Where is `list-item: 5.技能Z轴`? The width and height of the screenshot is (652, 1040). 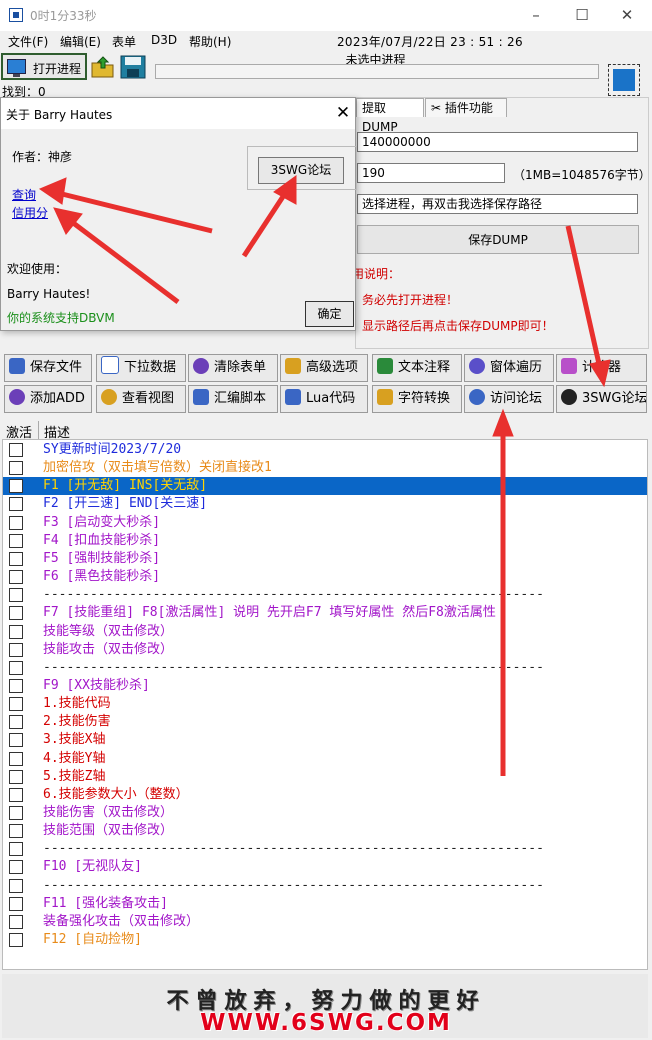 list-item: 5.技能Z轴 is located at coordinates (325, 777).